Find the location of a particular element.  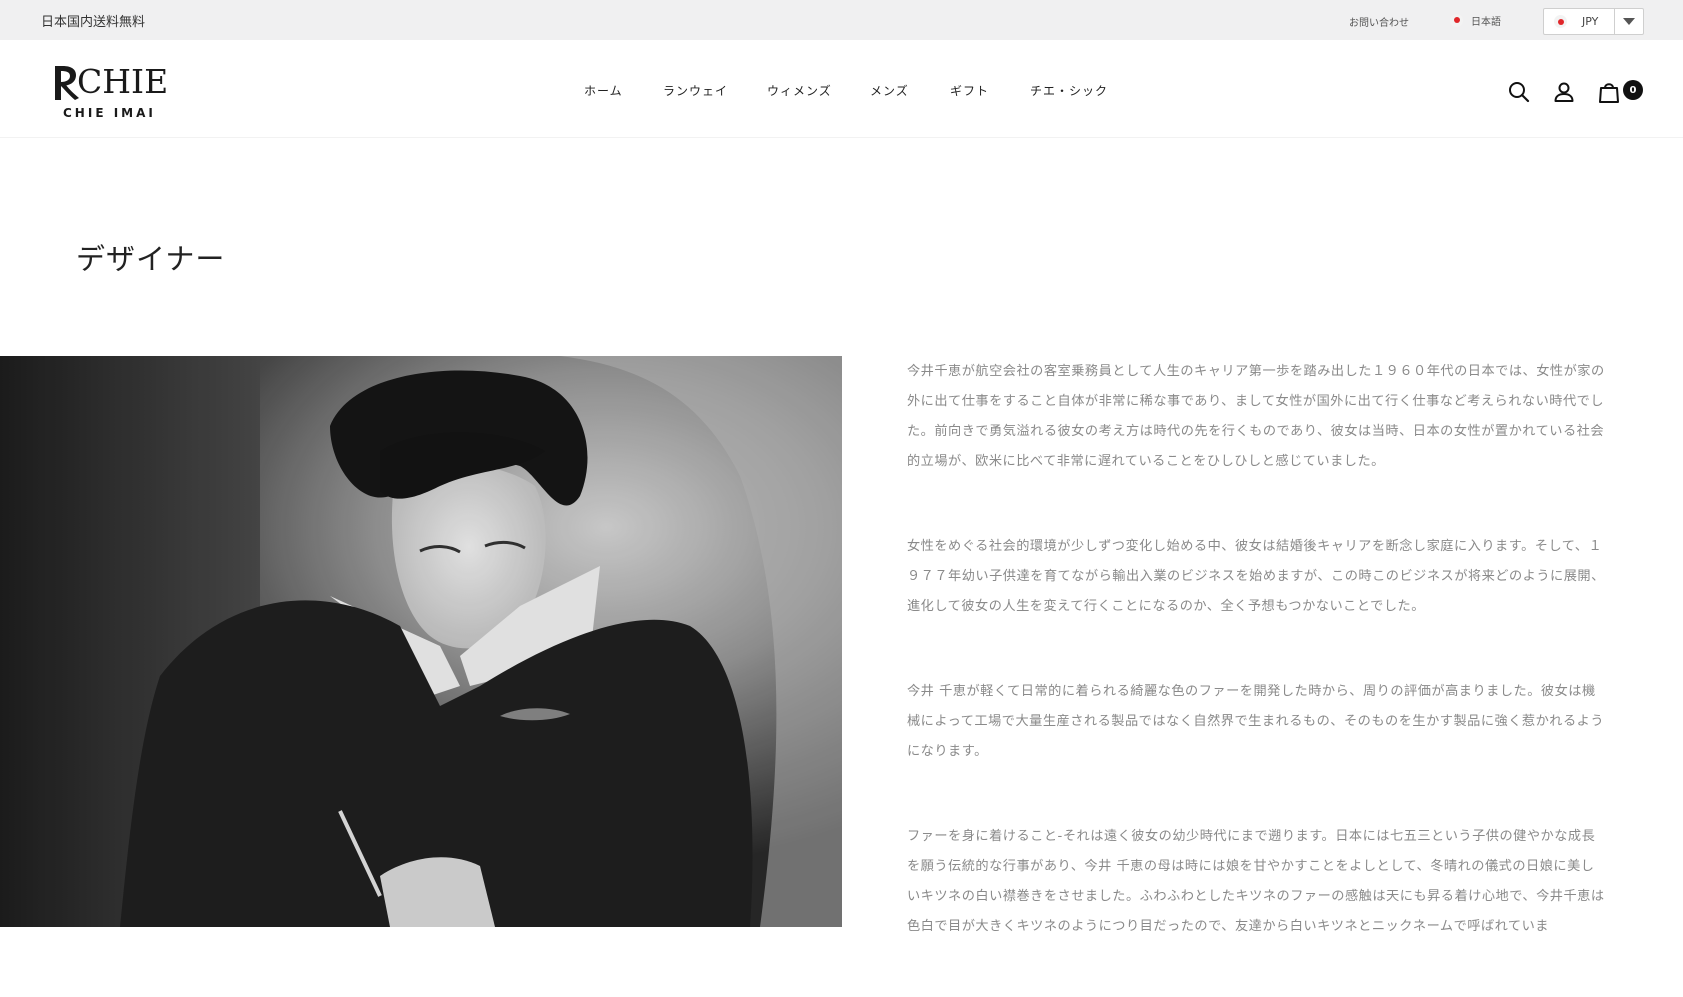

language-label: 日本語 is located at coordinates (1486, 22).